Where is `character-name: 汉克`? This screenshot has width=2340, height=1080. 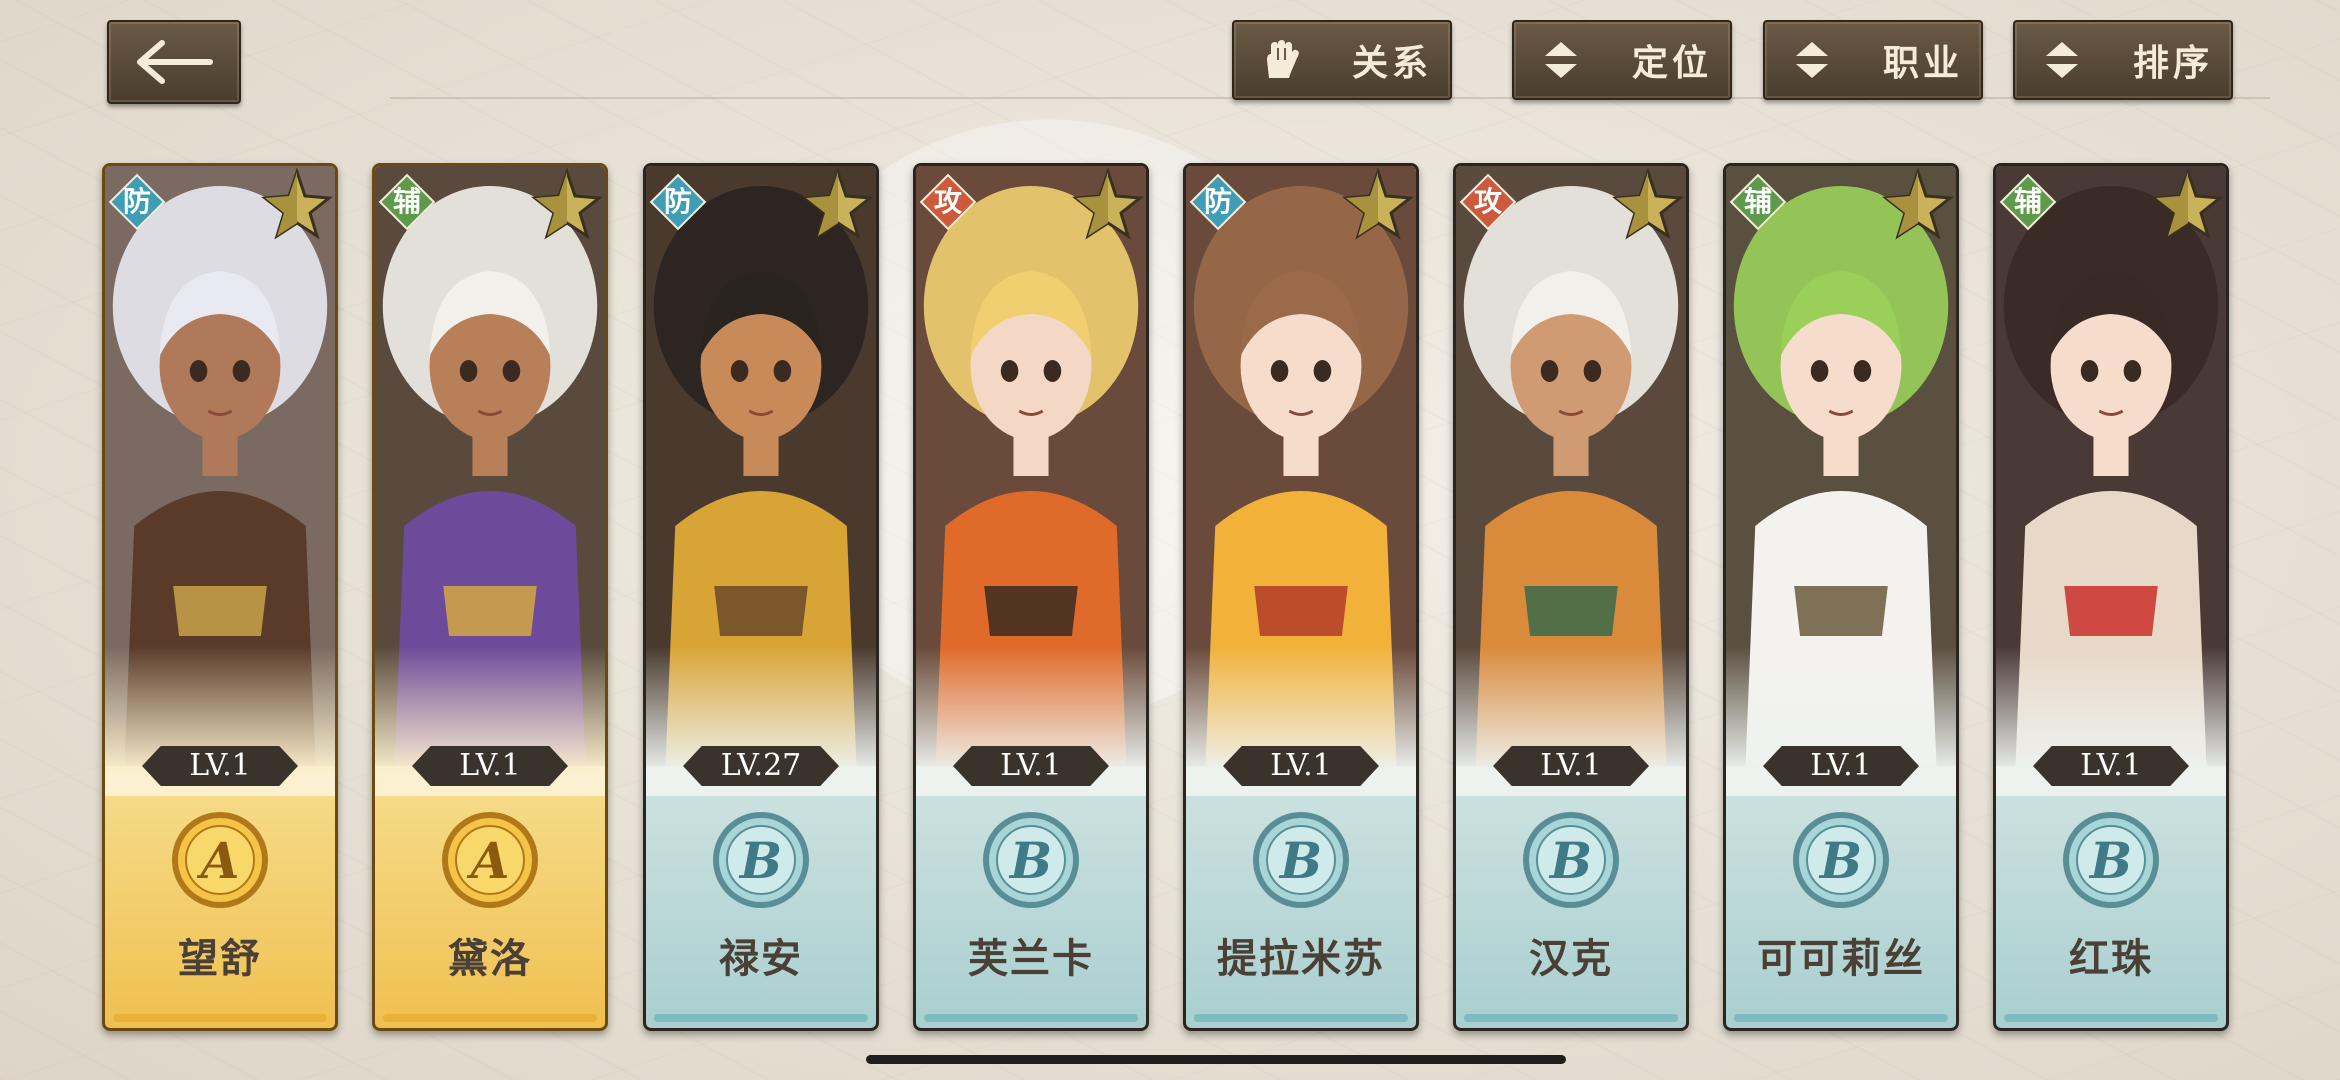 character-name: 汉克 is located at coordinates (1571, 958).